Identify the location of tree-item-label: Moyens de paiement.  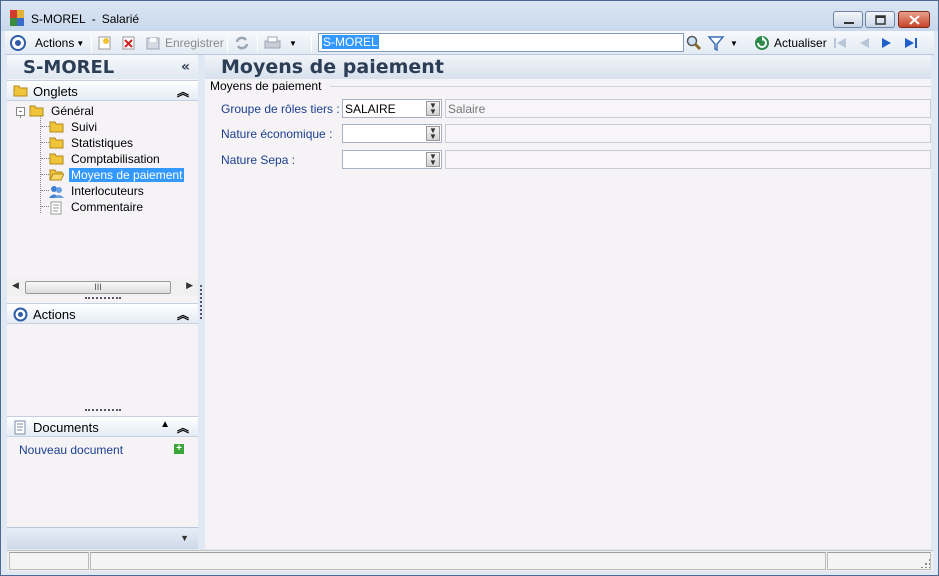
(127, 175).